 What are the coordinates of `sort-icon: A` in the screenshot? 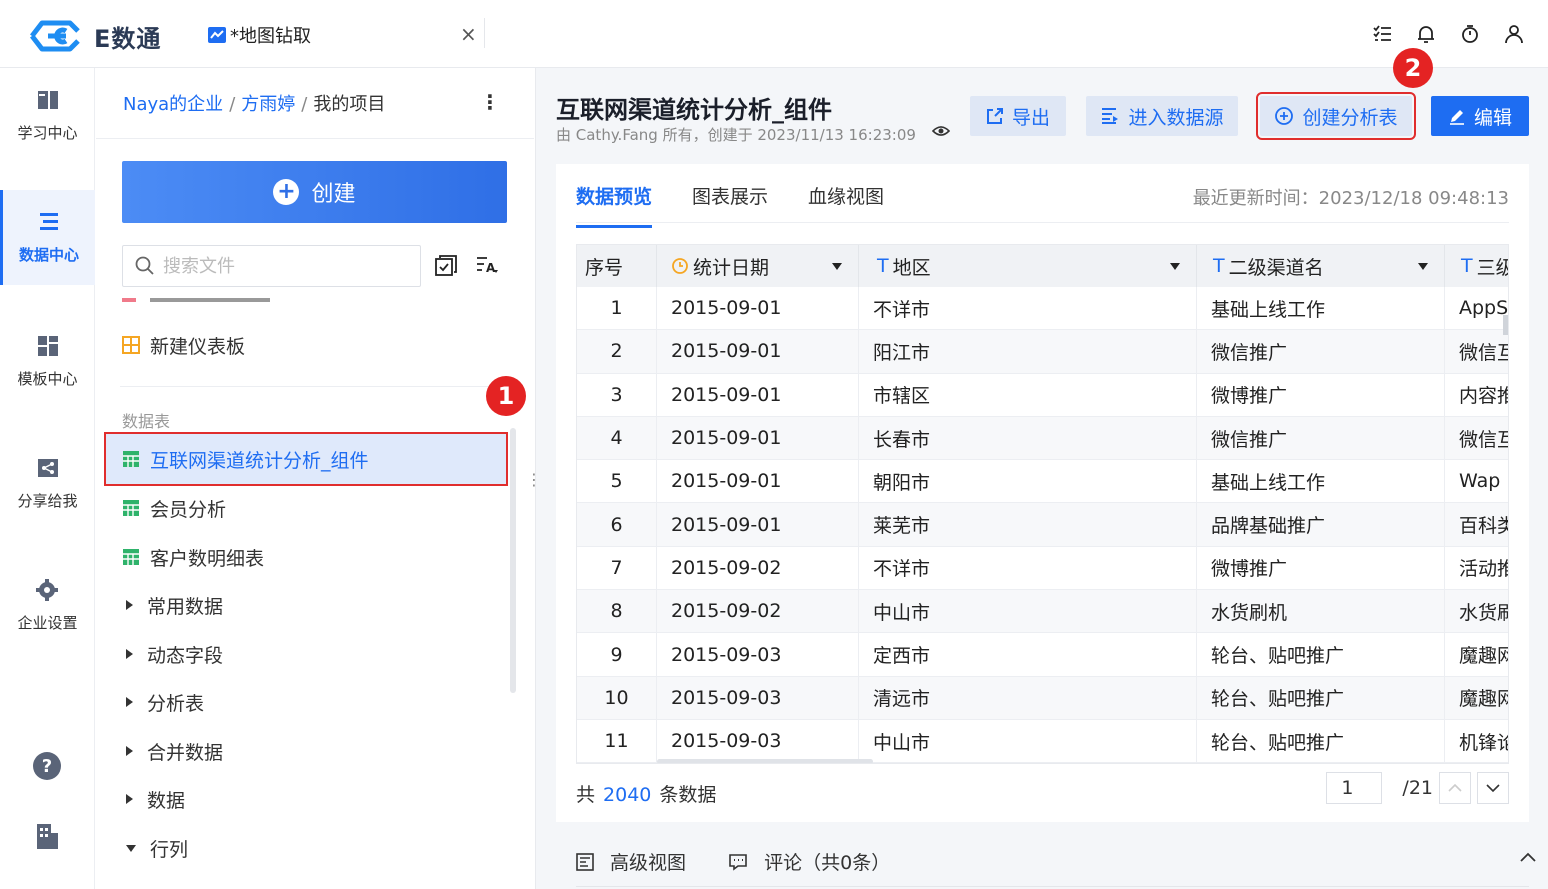 It's located at (487, 266).